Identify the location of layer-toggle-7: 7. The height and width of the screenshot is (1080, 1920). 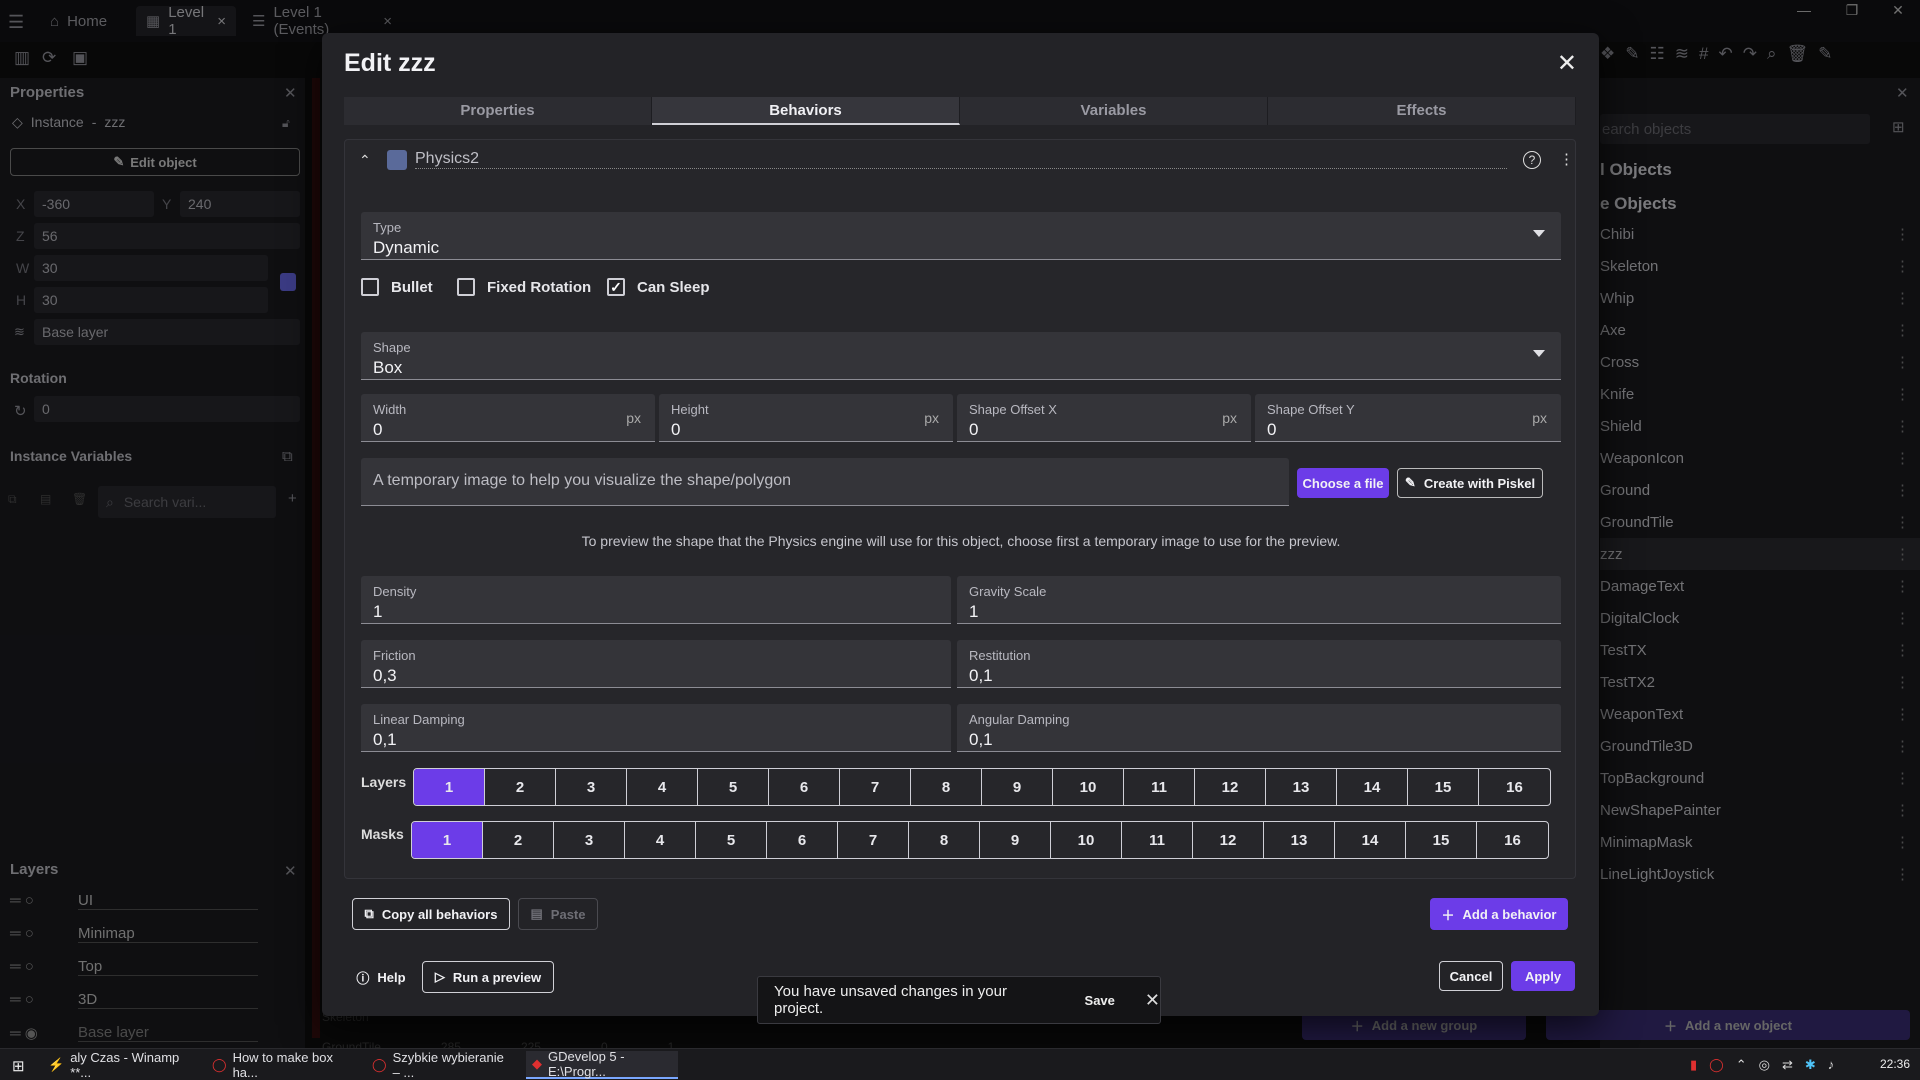
(875, 787).